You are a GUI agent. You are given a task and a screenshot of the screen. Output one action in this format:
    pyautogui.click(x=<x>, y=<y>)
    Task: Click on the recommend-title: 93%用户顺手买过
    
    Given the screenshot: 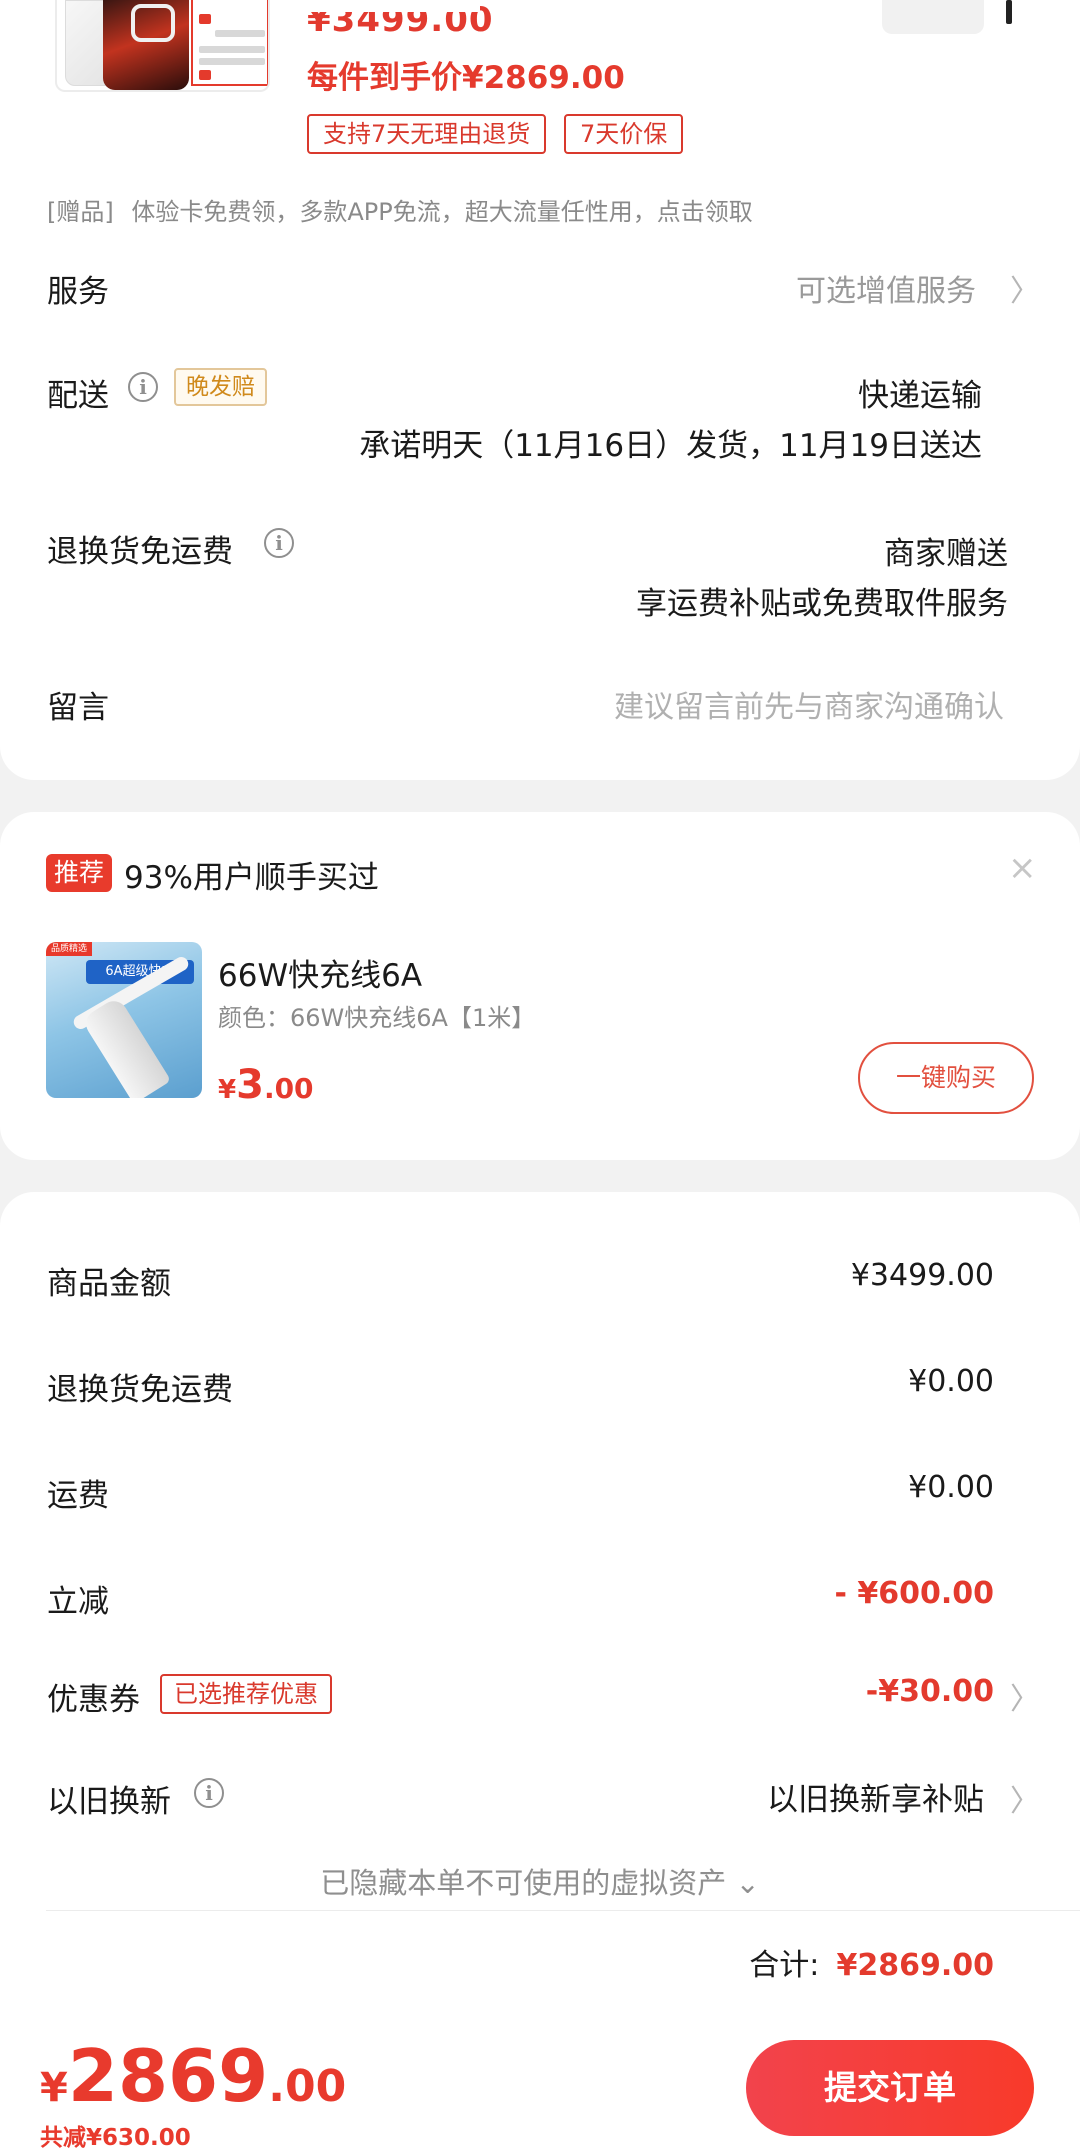 What is the action you would take?
    pyautogui.click(x=251, y=878)
    